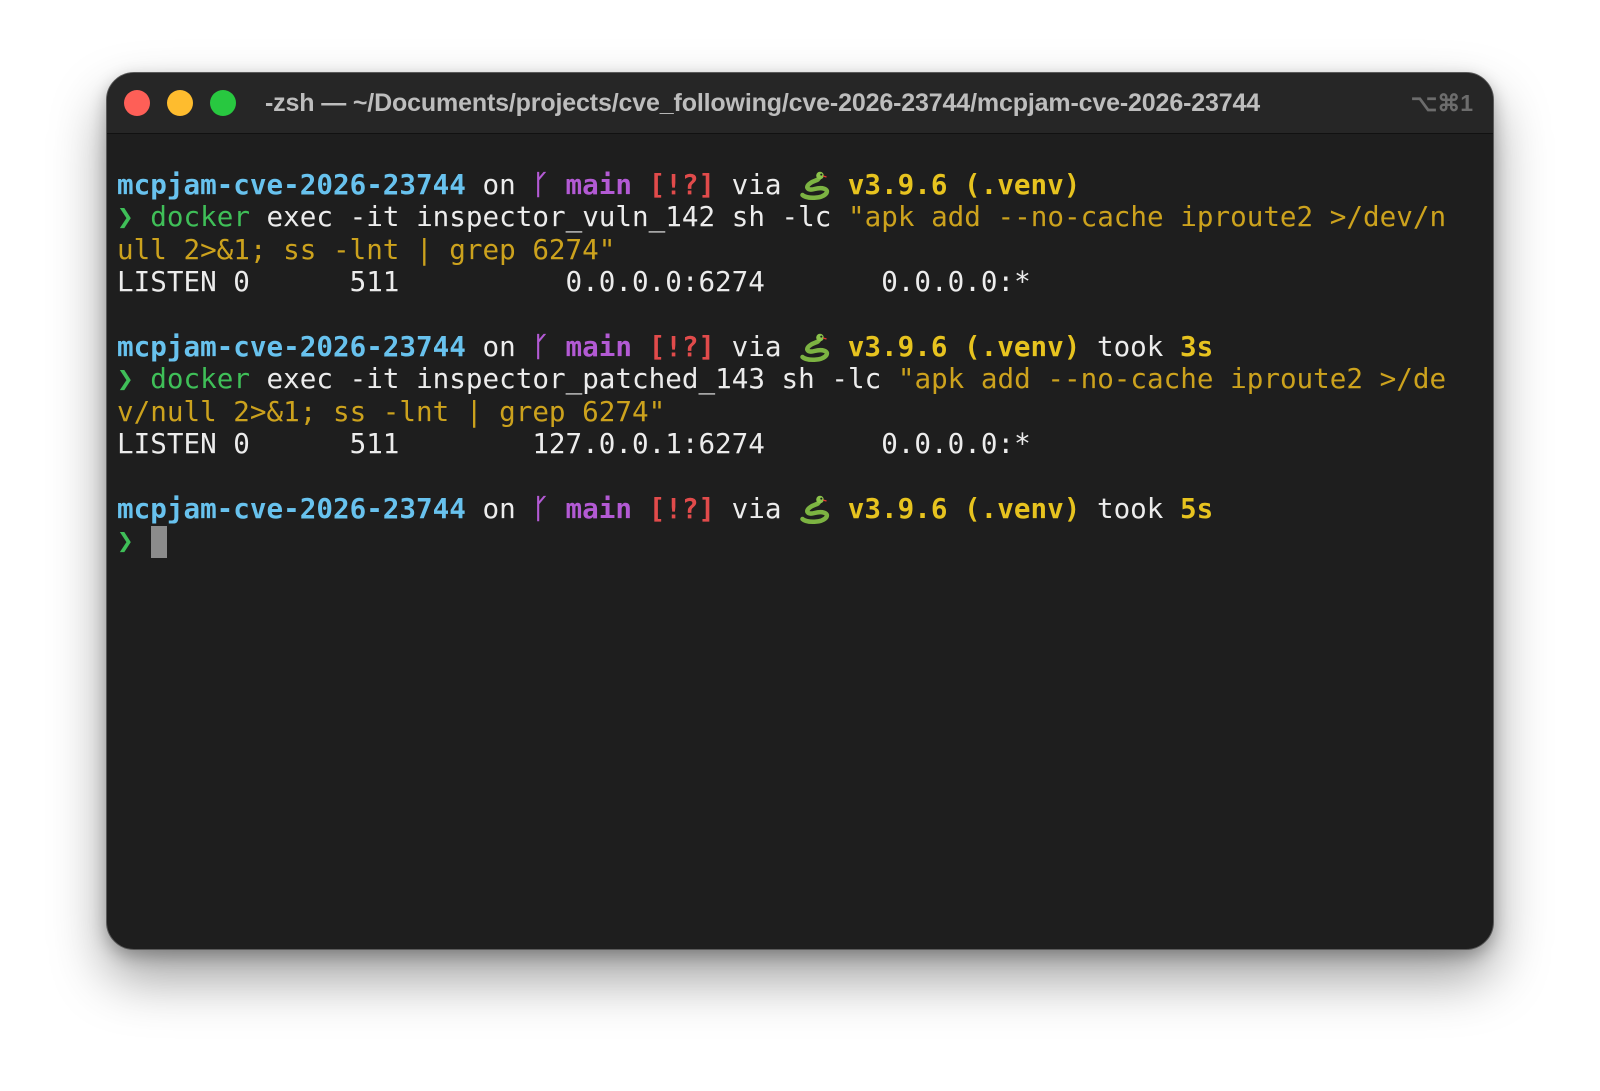 The height and width of the screenshot is (1091, 1600). Describe the element at coordinates (158, 542) in the screenshot. I see `text-cursor` at that location.